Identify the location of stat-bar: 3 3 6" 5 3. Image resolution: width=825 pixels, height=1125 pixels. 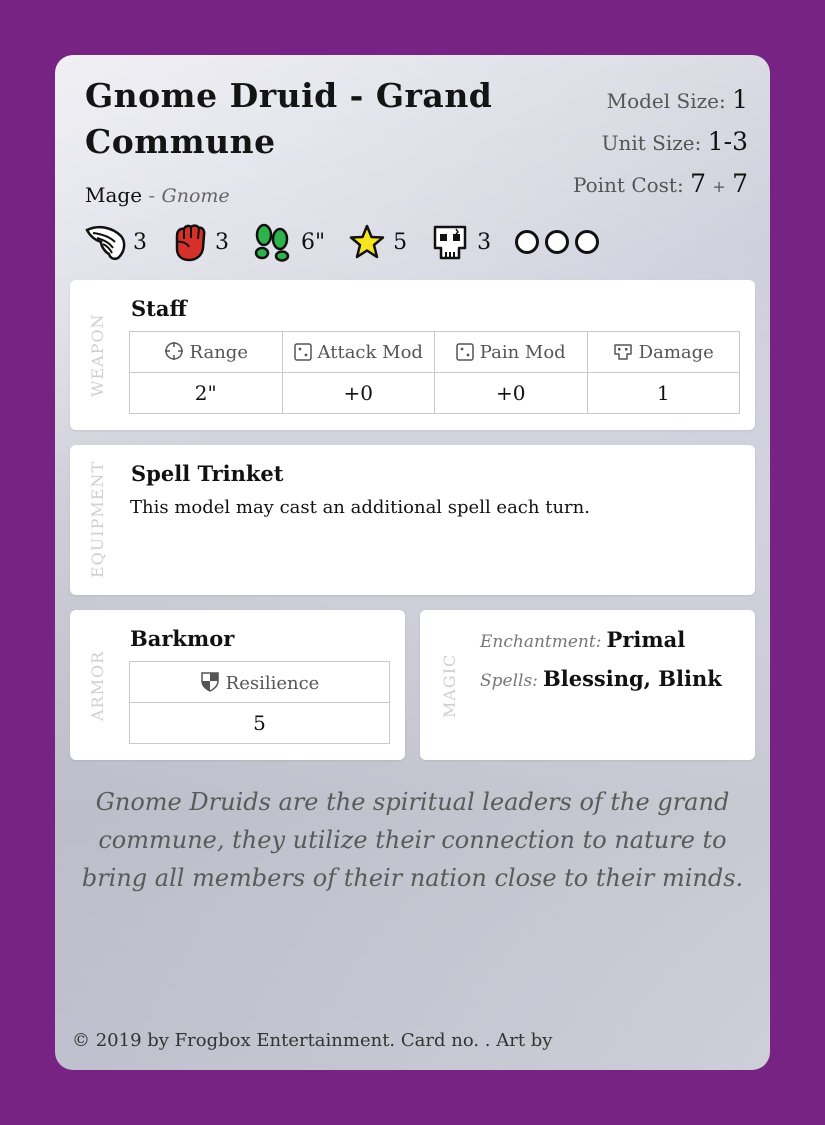
(345, 242).